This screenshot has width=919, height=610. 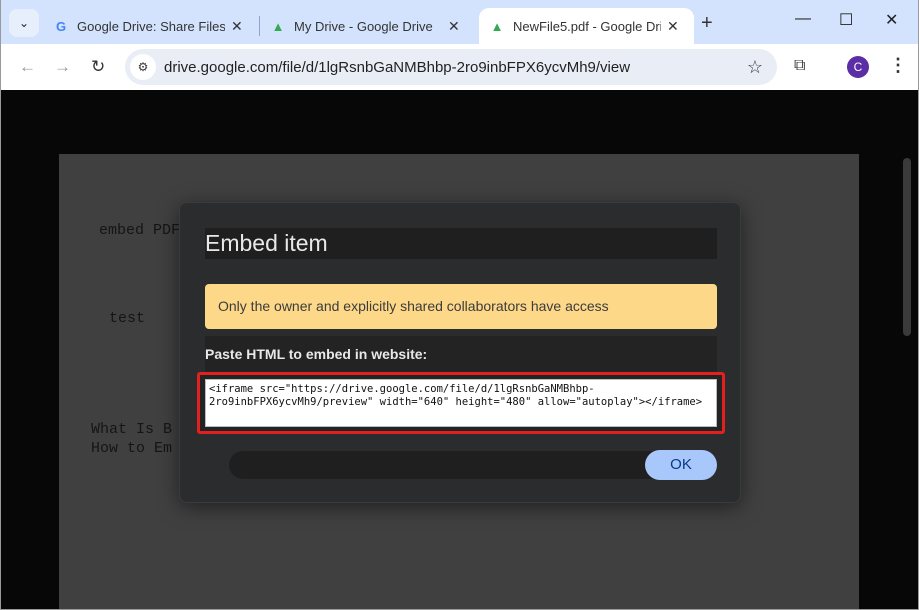 I want to click on ok-button: OK, so click(x=681, y=465).